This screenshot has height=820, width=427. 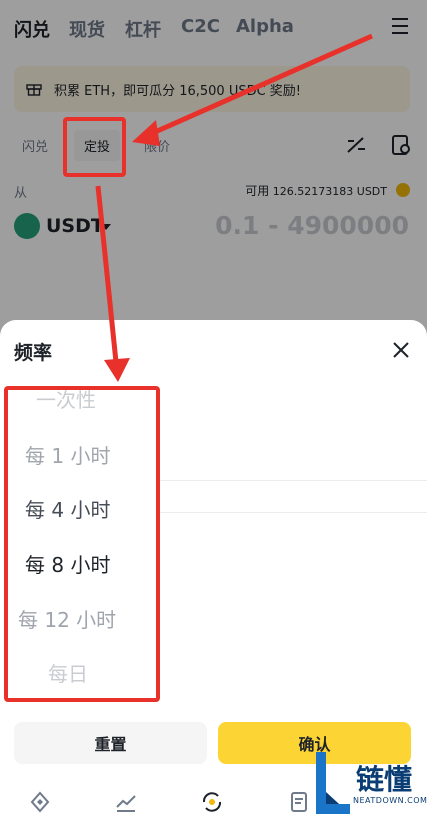 I want to click on watermark-logo, so click(x=333, y=783).